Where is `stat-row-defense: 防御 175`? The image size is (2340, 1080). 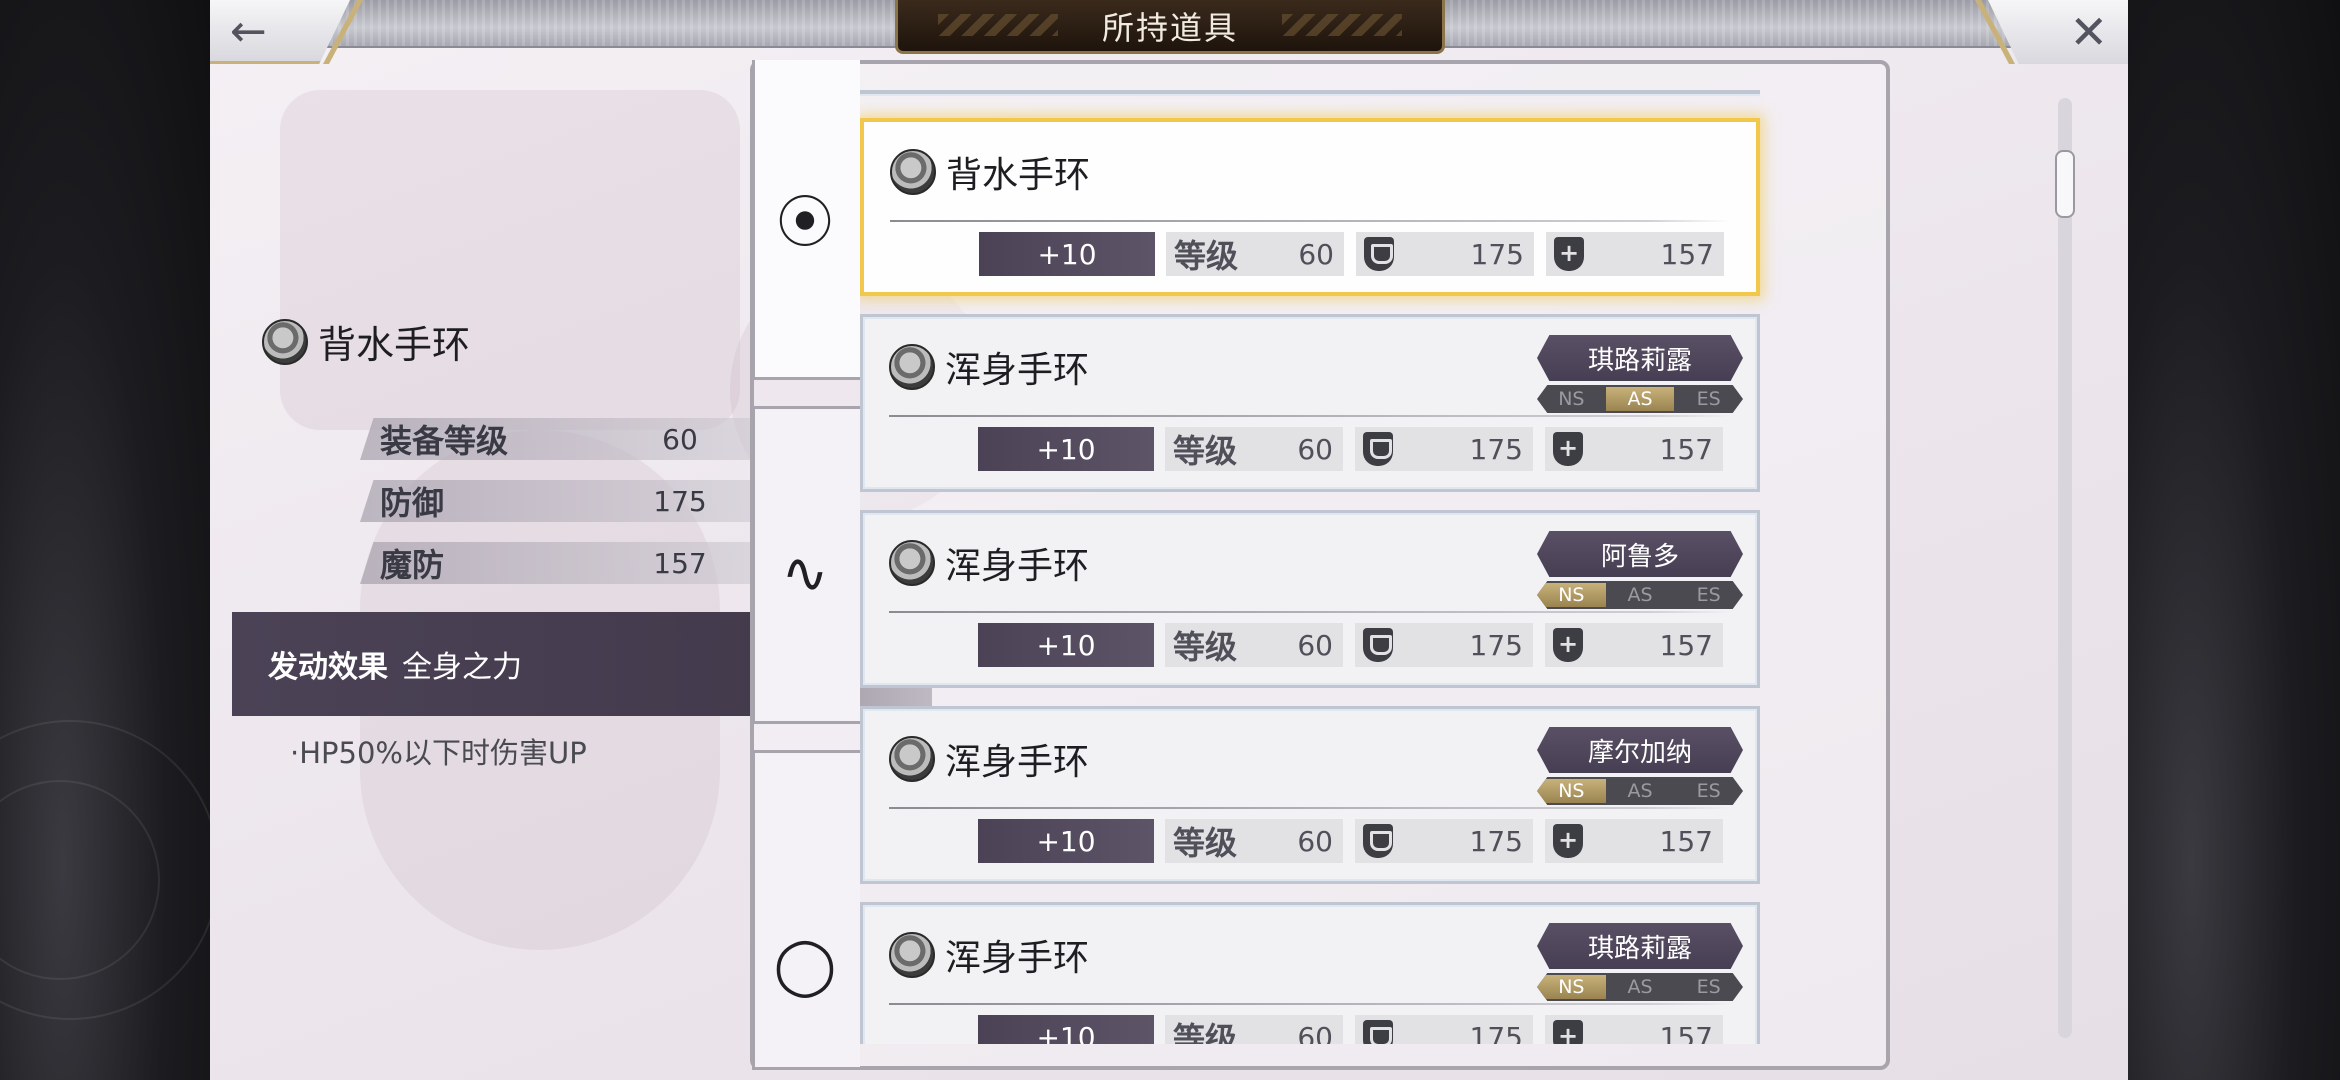 stat-row-defense: 防御 175 is located at coordinates (585, 501).